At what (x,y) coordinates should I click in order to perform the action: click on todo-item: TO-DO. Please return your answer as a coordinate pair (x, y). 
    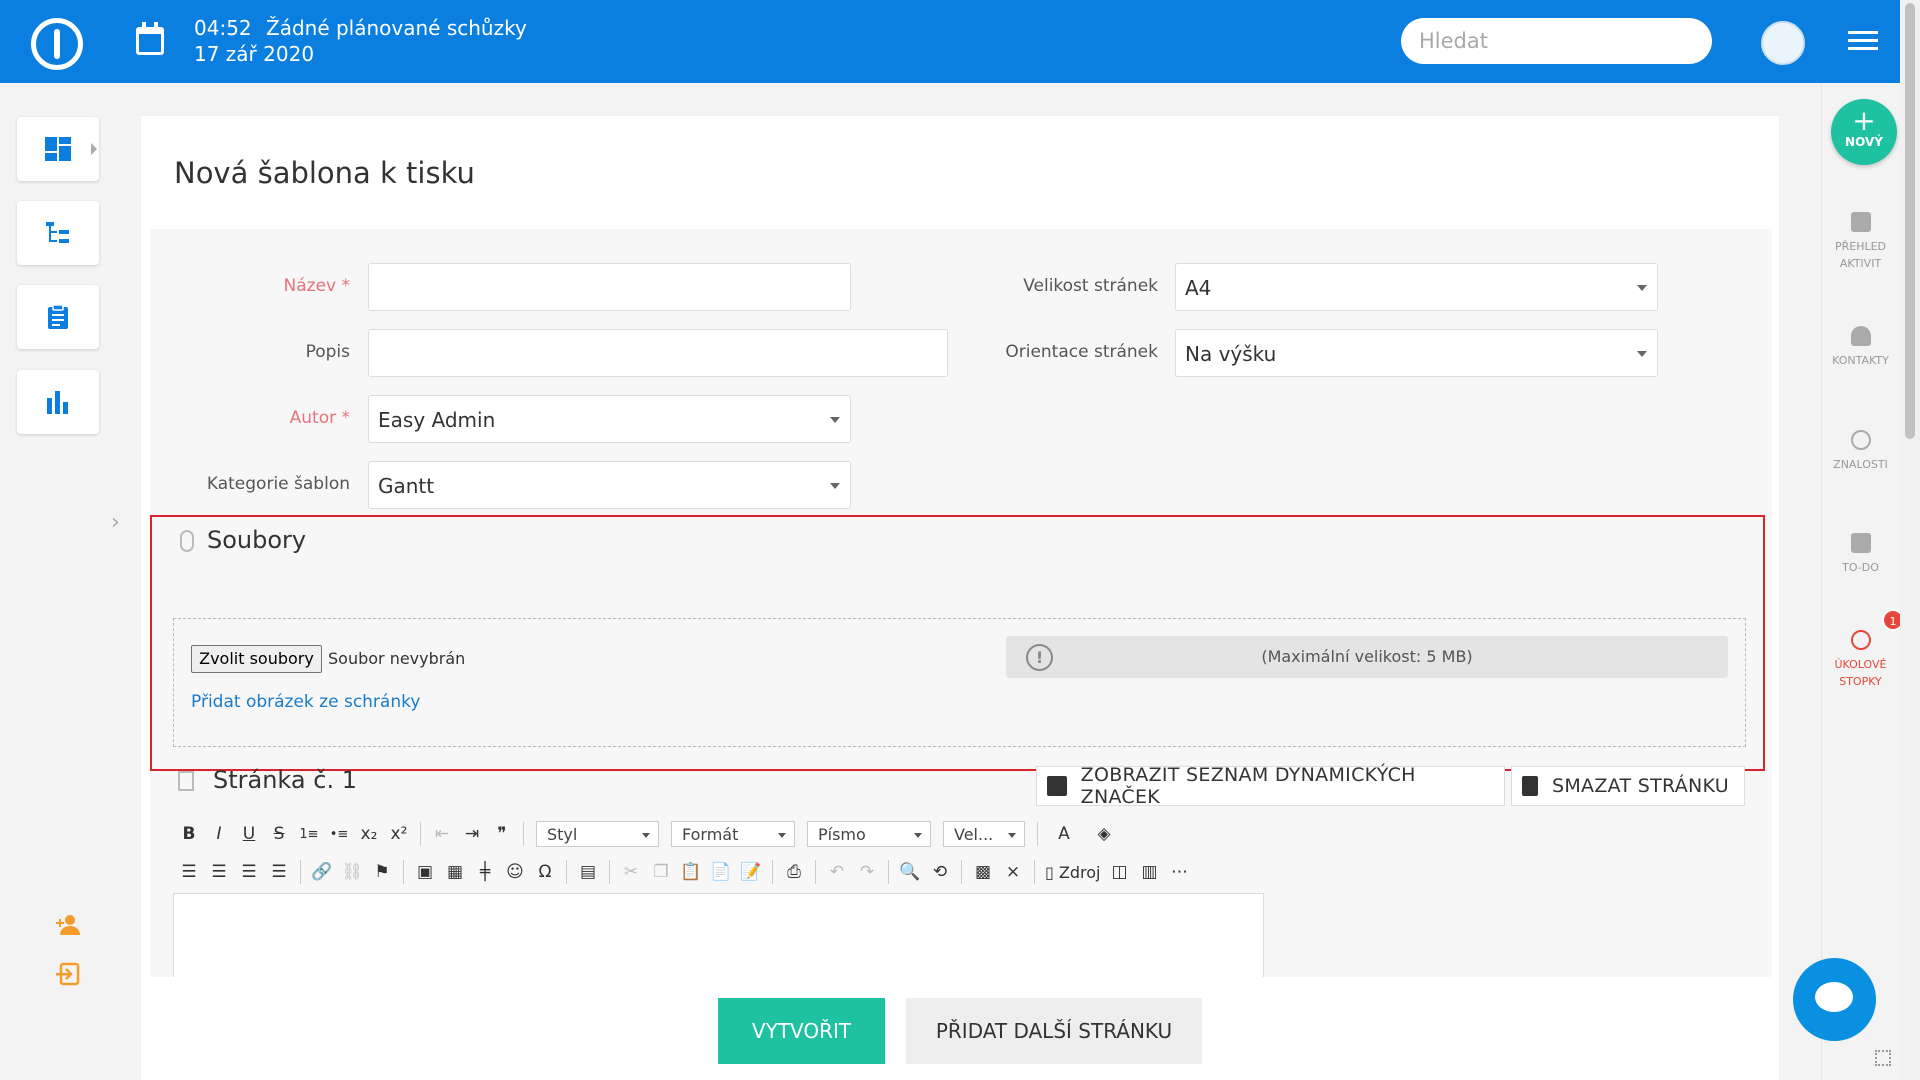
    Looking at the image, I should click on (1860, 554).